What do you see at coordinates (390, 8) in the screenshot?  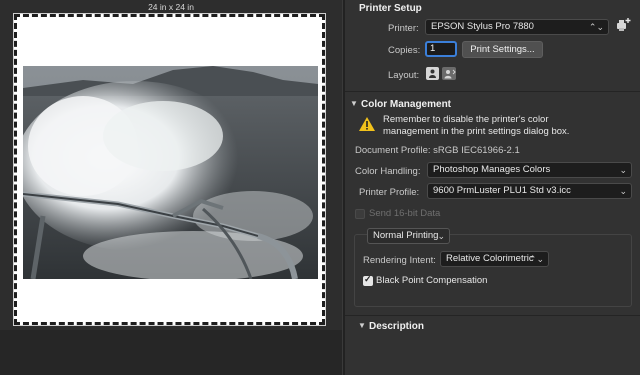 I see `printer-setup-heading: Printer Setup` at bounding box center [390, 8].